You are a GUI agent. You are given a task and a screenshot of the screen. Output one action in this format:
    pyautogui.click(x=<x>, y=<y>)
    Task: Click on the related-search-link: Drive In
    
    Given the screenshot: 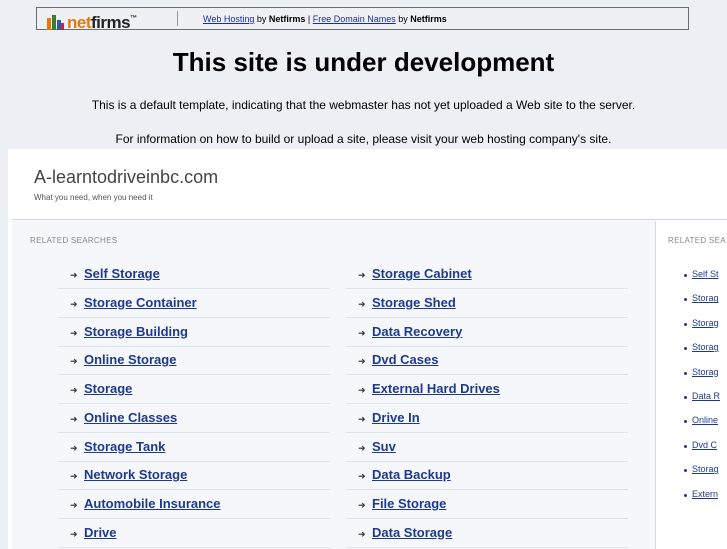 What is the action you would take?
    pyautogui.click(x=396, y=417)
    